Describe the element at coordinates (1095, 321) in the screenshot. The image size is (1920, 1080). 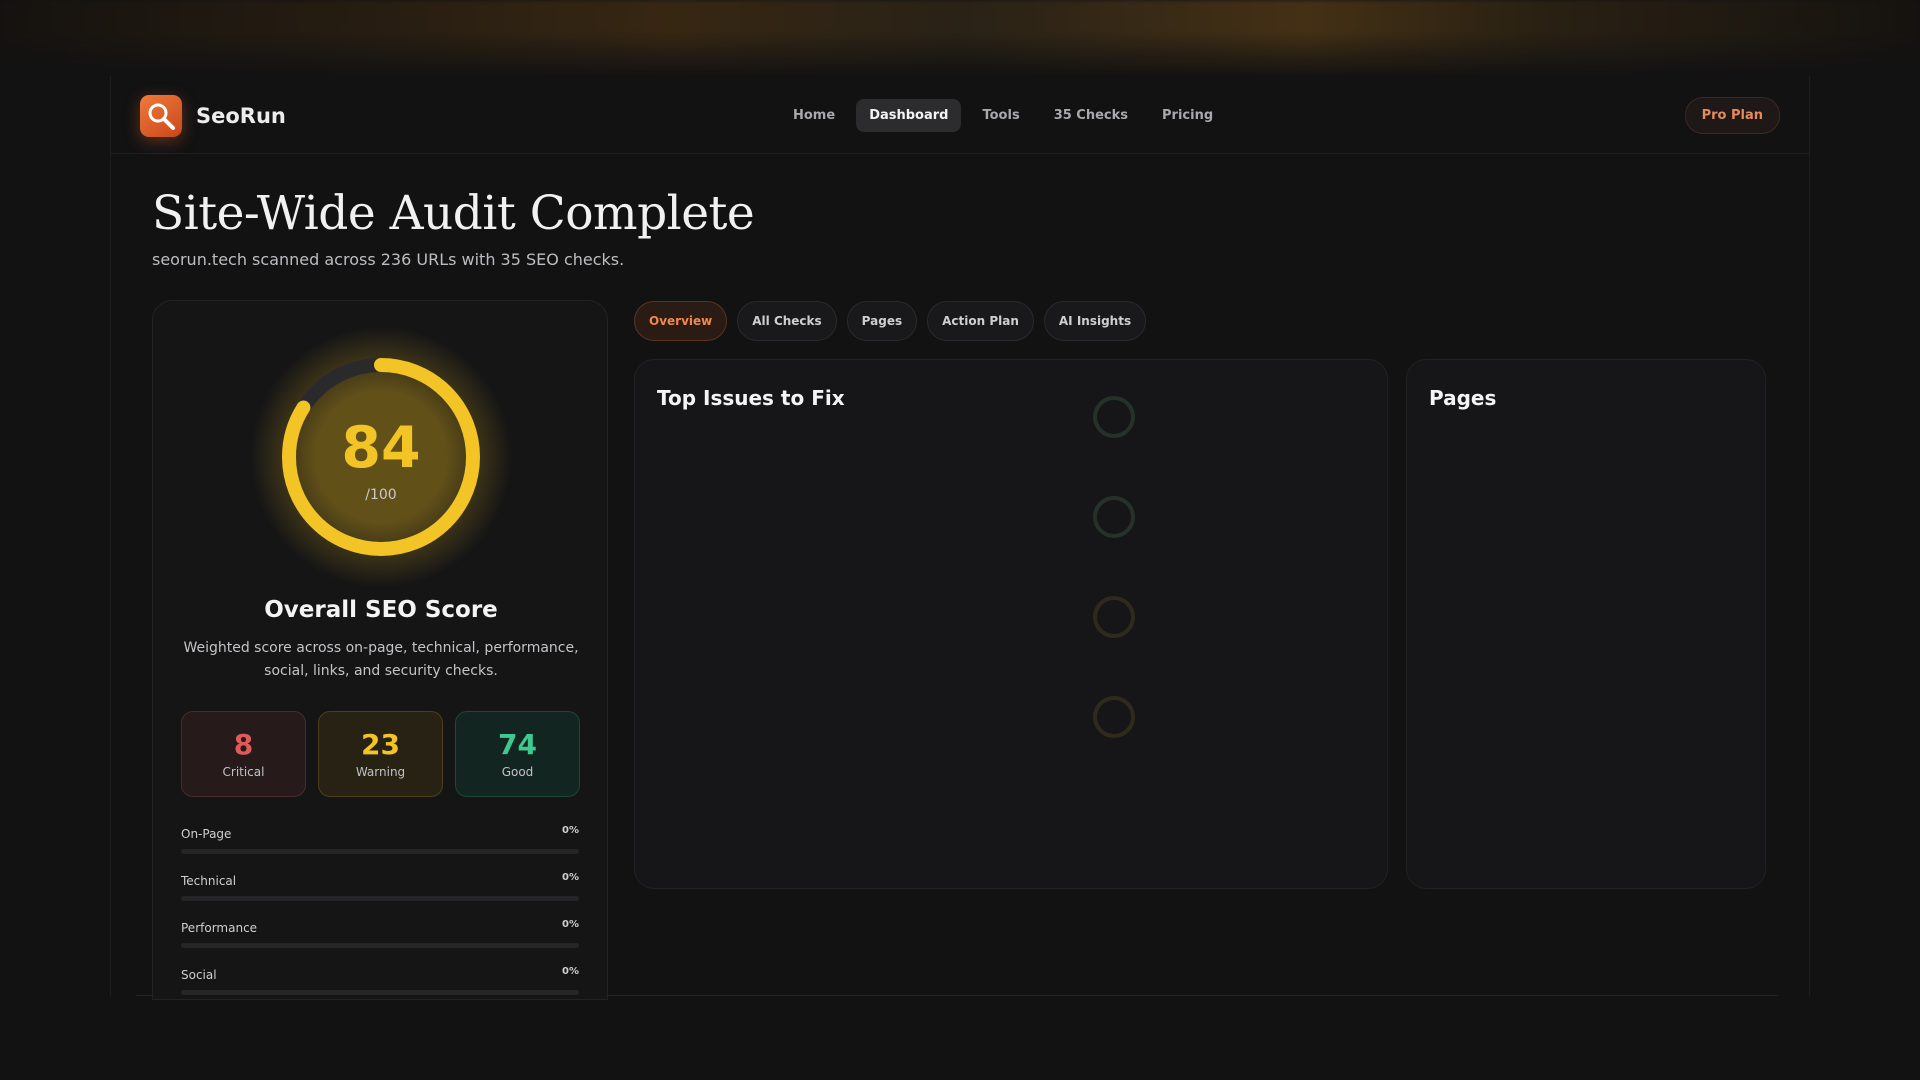
I see `tab-ai-insights: AI Insights` at that location.